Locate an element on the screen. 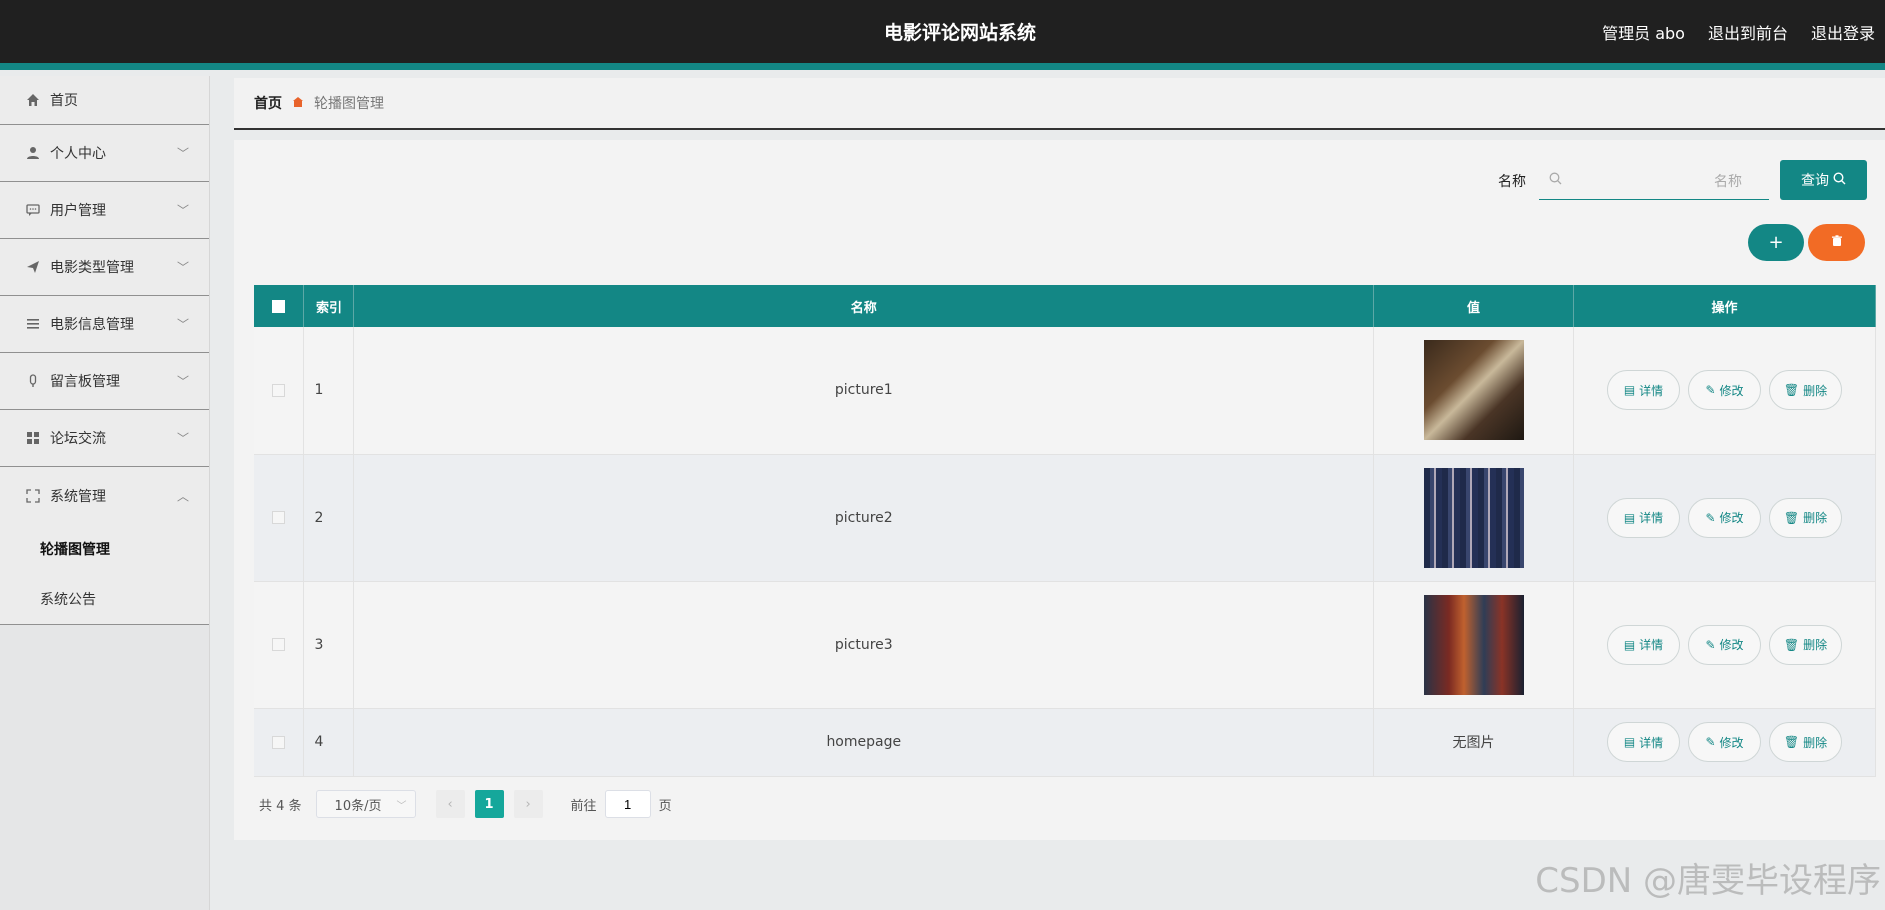 The width and height of the screenshot is (1885, 910). prev-page-button: ‹ is located at coordinates (450, 804).